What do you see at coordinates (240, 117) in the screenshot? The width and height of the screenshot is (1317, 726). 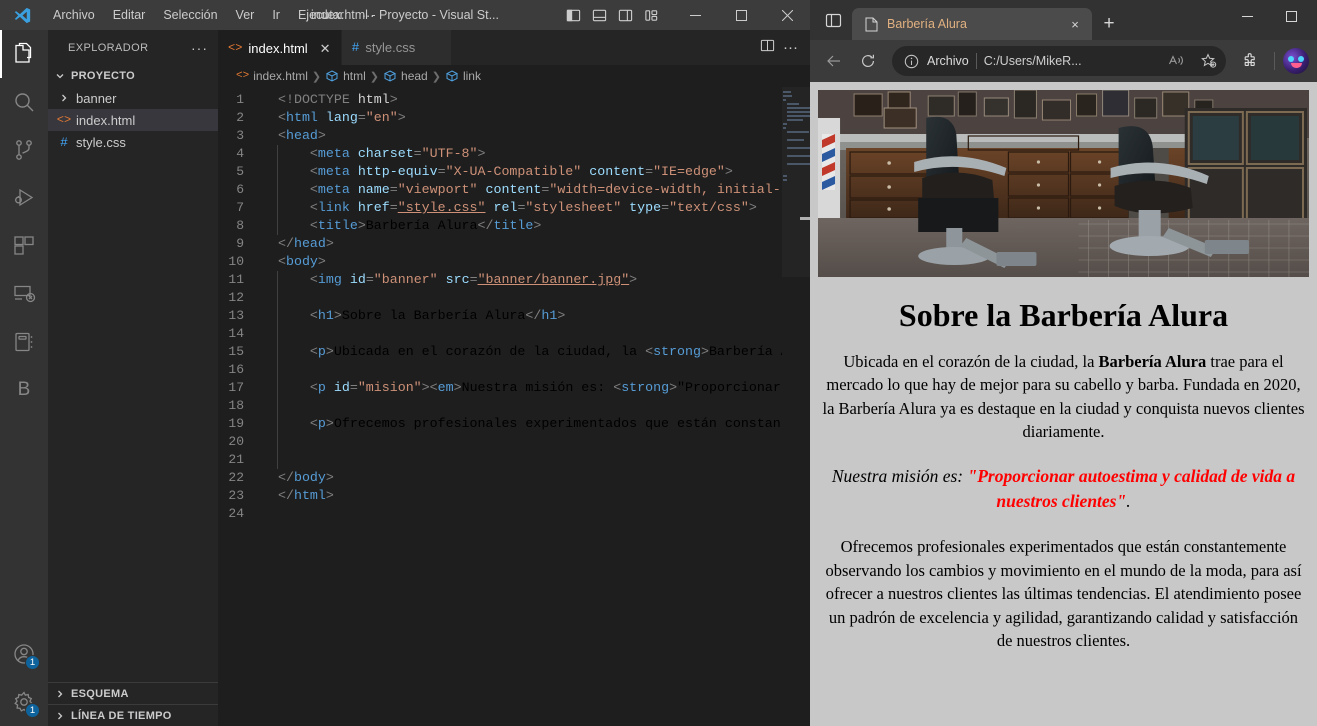 I see `line-number: 2` at bounding box center [240, 117].